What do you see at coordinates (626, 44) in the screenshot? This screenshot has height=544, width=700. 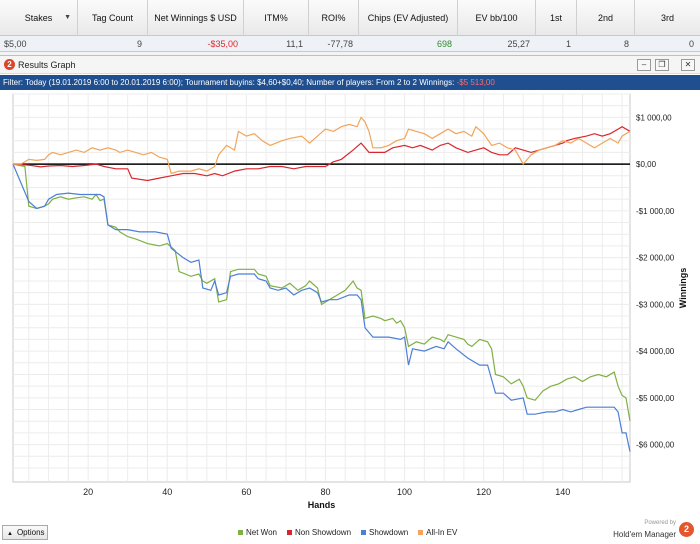 I see `cell-2nd: 8` at bounding box center [626, 44].